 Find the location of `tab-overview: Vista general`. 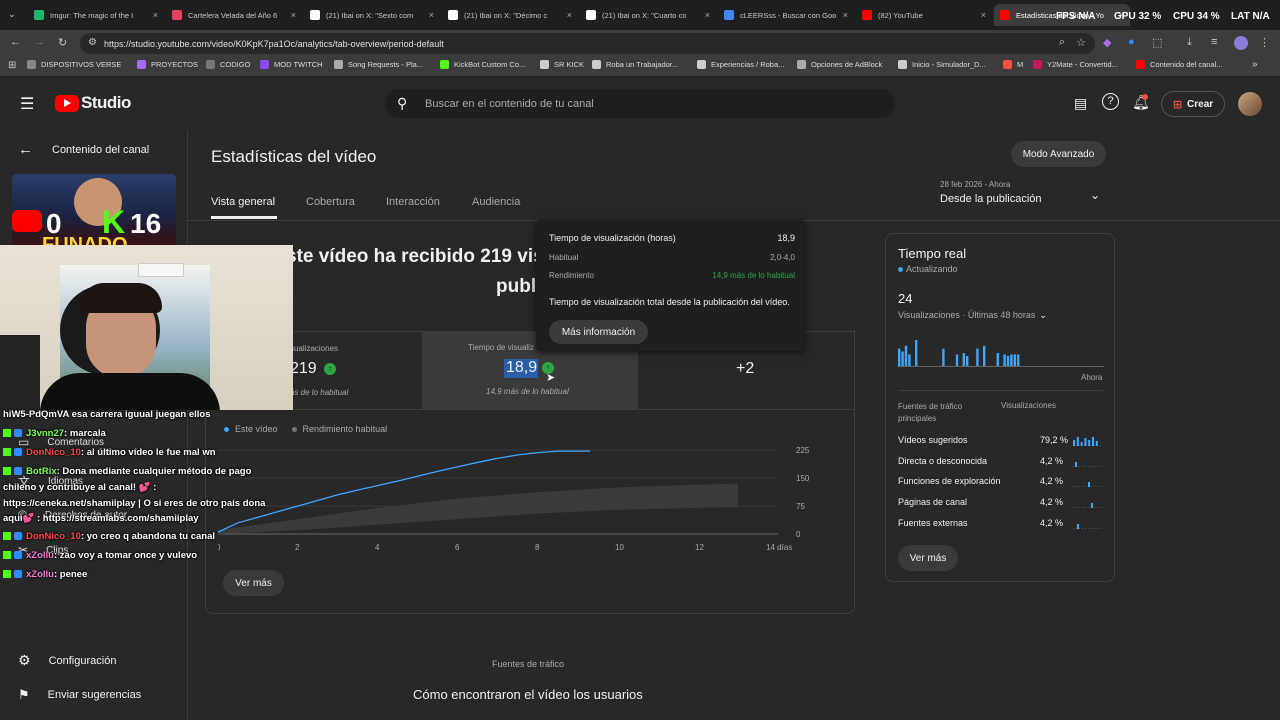

tab-overview: Vista general is located at coordinates (243, 202).